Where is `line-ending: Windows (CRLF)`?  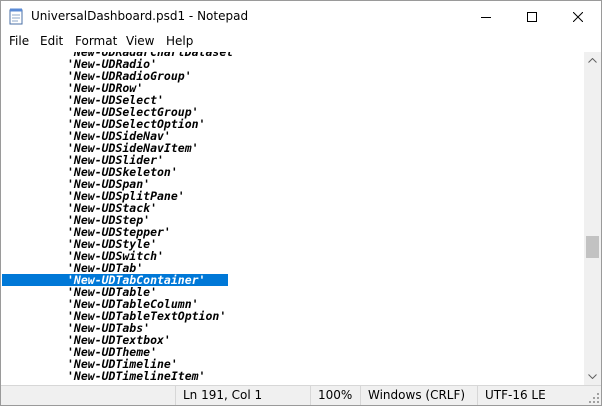
line-ending: Windows (CRLF) is located at coordinates (418, 395).